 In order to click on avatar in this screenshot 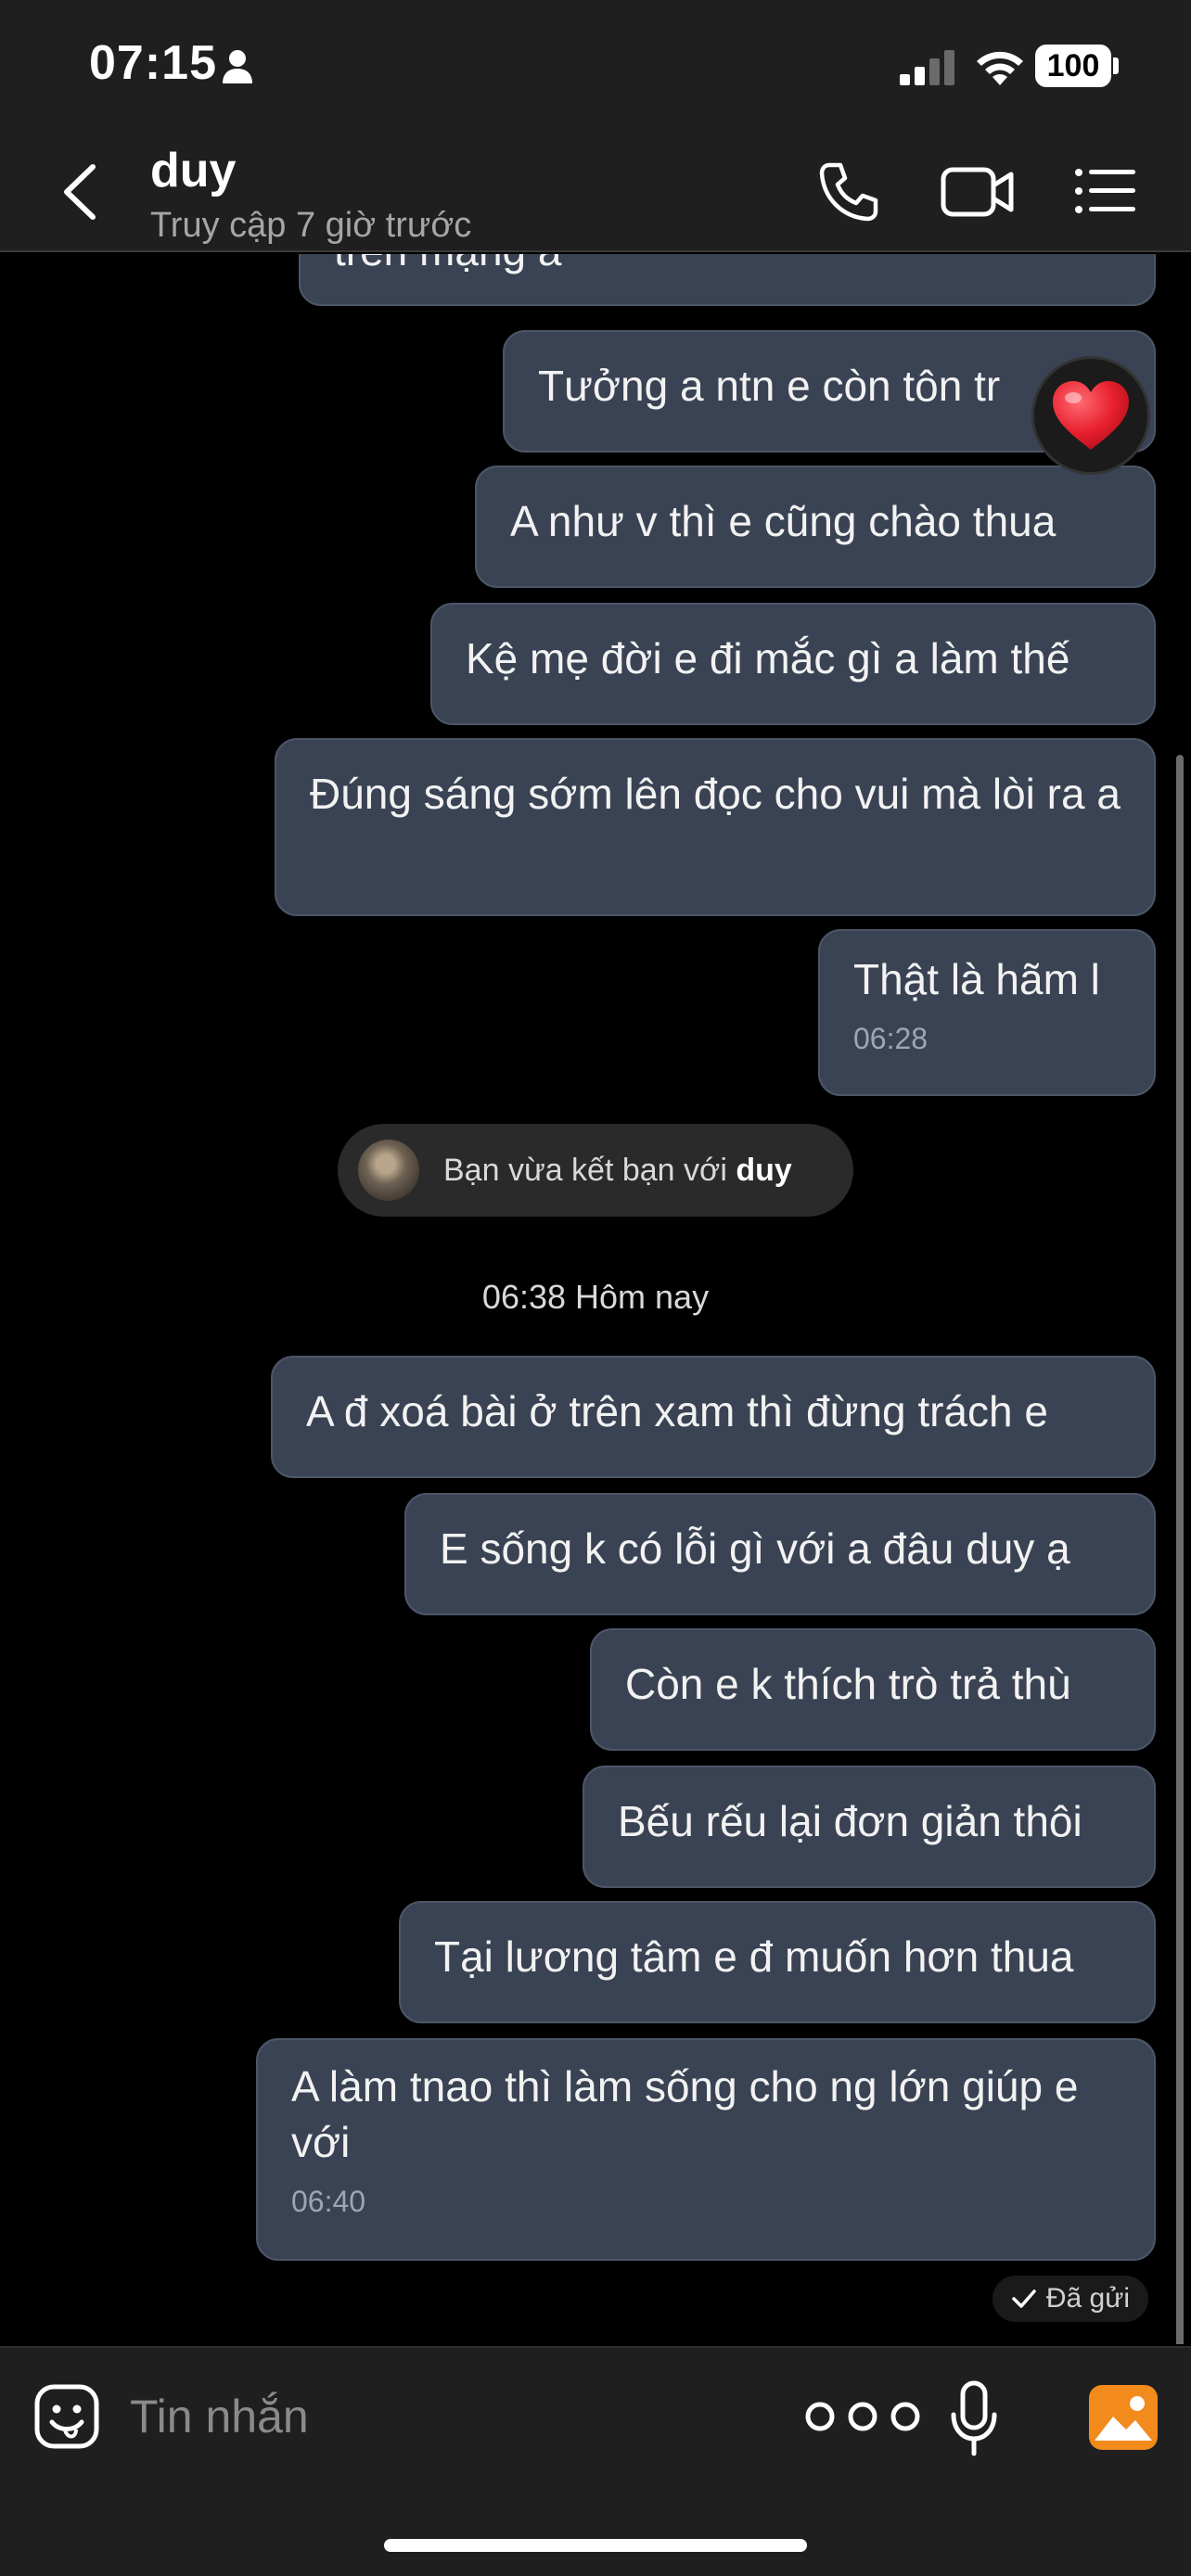, I will do `click(388, 1170)`.